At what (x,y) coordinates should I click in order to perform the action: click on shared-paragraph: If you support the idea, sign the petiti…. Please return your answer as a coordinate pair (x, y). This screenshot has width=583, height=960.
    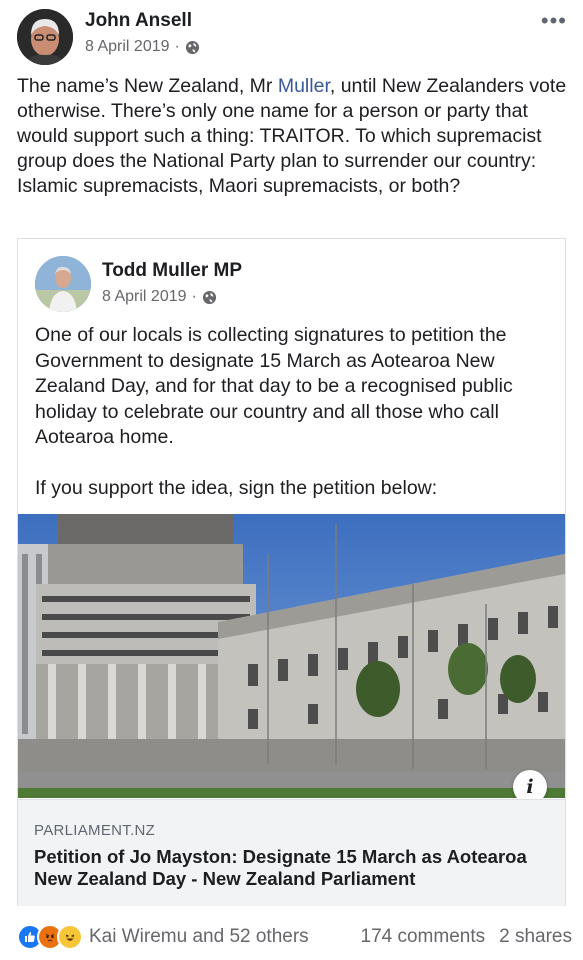
    Looking at the image, I should click on (236, 487).